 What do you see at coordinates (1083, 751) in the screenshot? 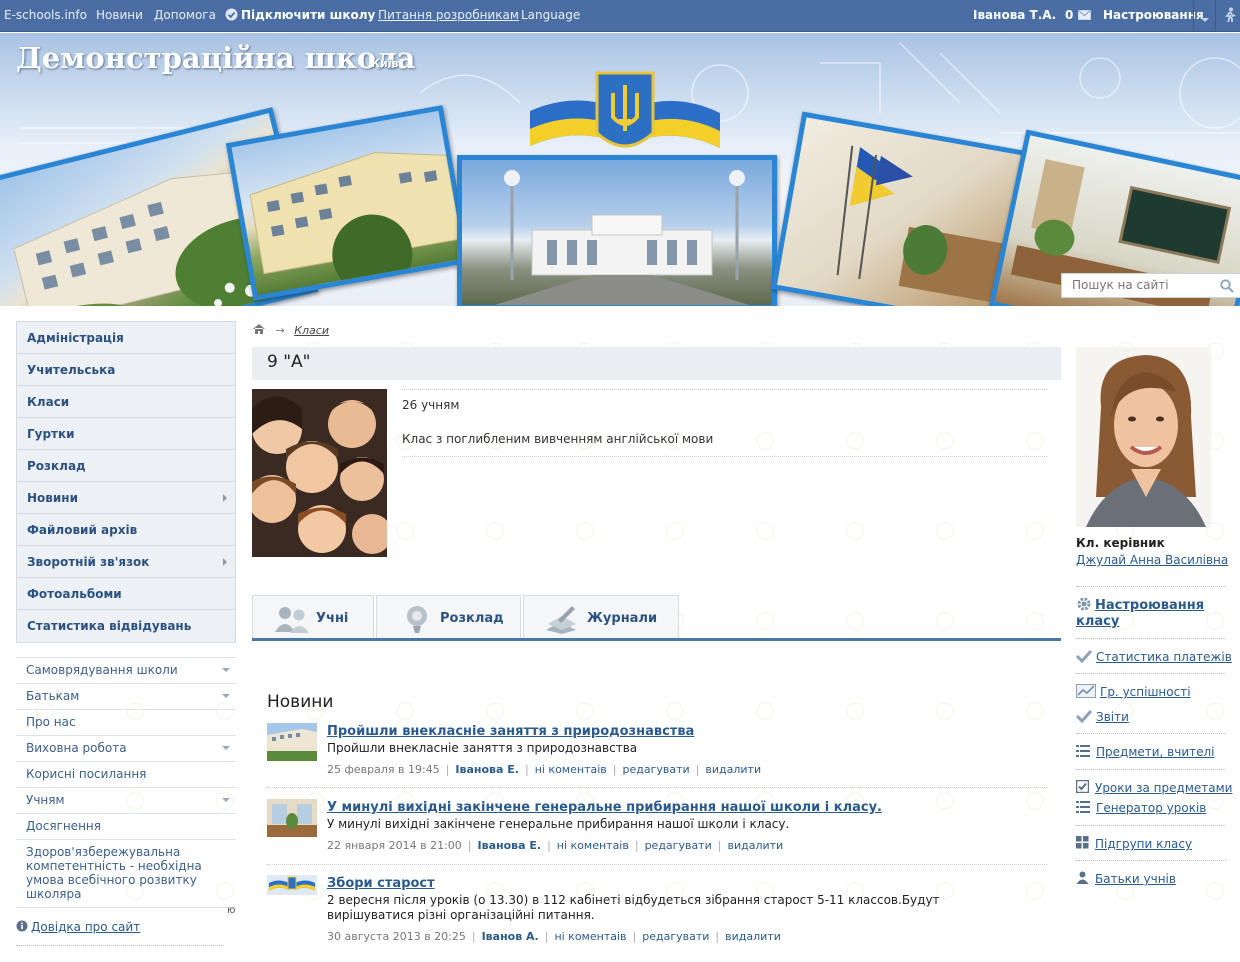
I see `list-icon` at bounding box center [1083, 751].